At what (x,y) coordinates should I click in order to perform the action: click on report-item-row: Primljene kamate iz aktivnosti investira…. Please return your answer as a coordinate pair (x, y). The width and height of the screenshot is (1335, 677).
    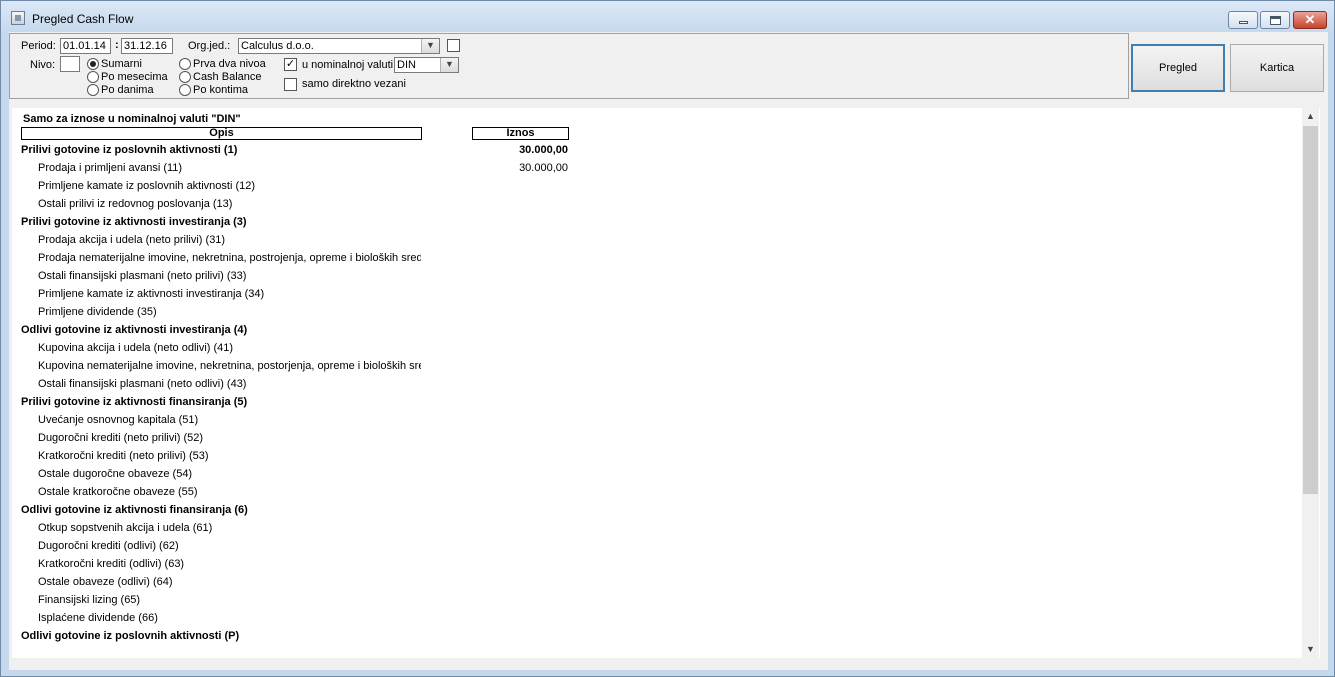
    Looking at the image, I should click on (657, 294).